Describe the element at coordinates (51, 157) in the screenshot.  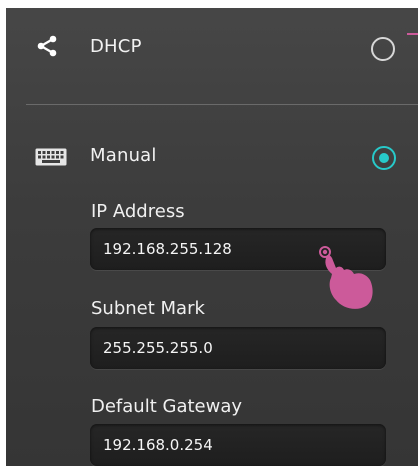
I see `keyboard-icon` at that location.